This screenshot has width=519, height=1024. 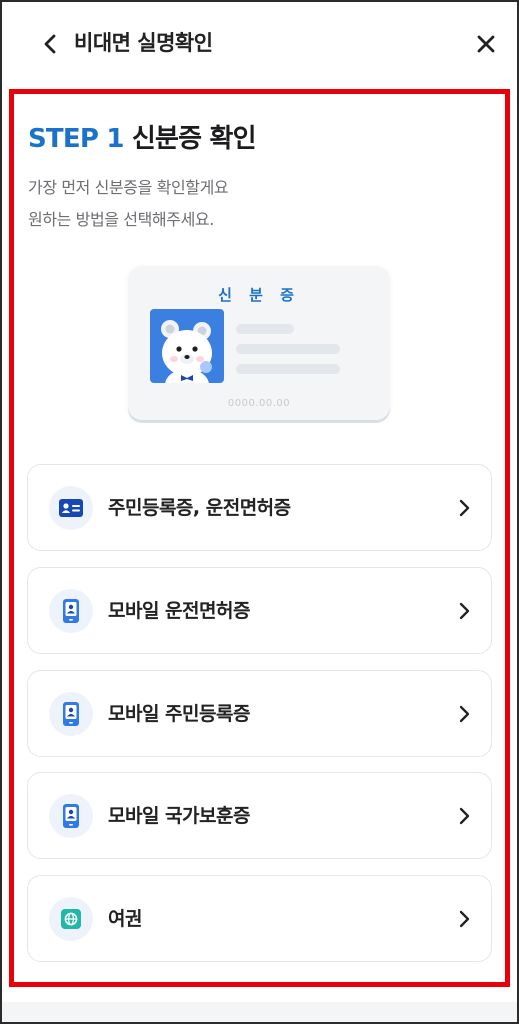 What do you see at coordinates (259, 815) in the screenshot?
I see `option-mobile-veterans-card: 모바일 국가보훈증` at bounding box center [259, 815].